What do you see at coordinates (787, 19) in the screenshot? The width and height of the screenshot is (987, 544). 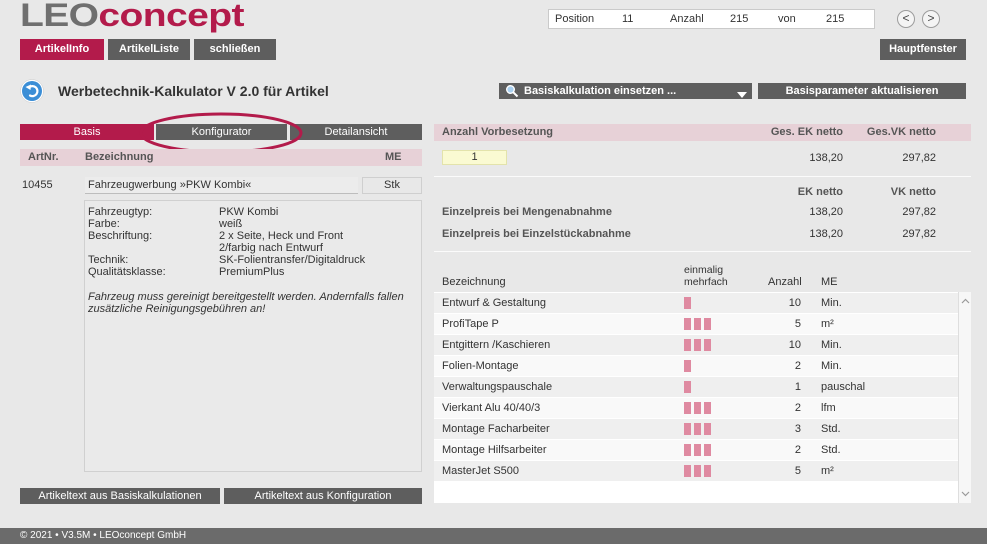 I see `of-label: von` at bounding box center [787, 19].